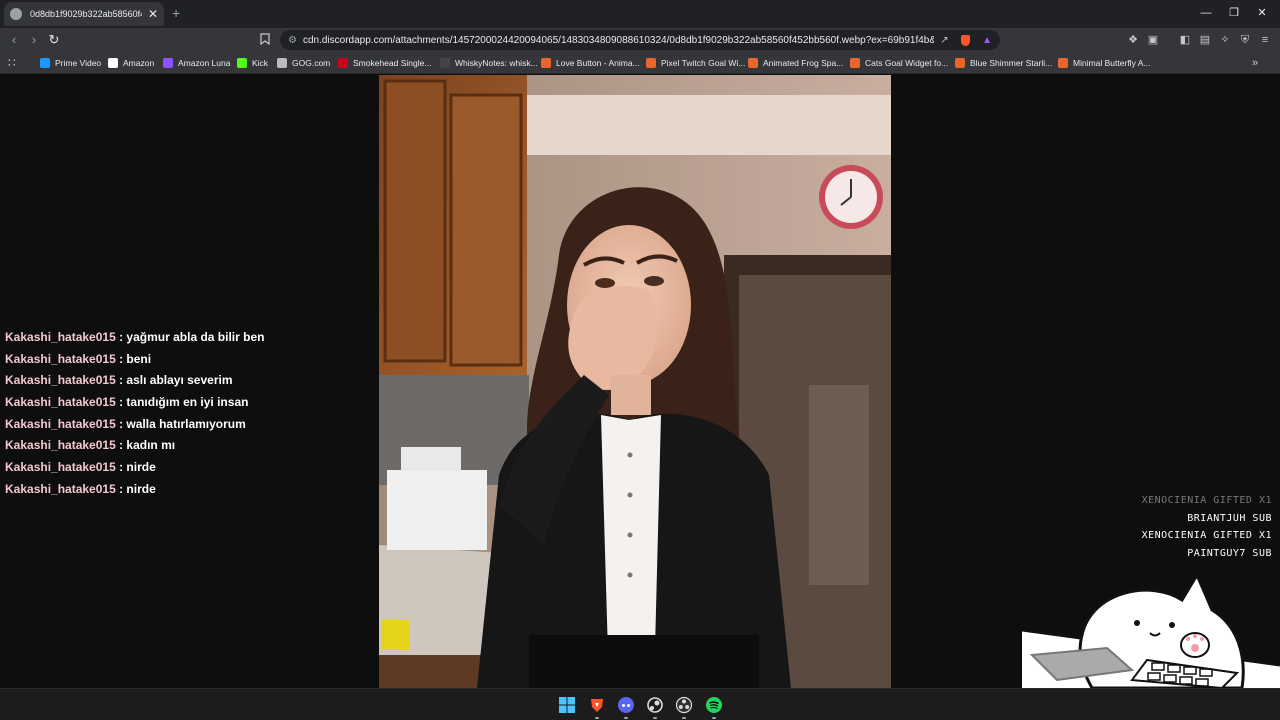 This screenshot has width=1280, height=720. I want to click on sidebar-icon: ◧, so click(1185, 40).